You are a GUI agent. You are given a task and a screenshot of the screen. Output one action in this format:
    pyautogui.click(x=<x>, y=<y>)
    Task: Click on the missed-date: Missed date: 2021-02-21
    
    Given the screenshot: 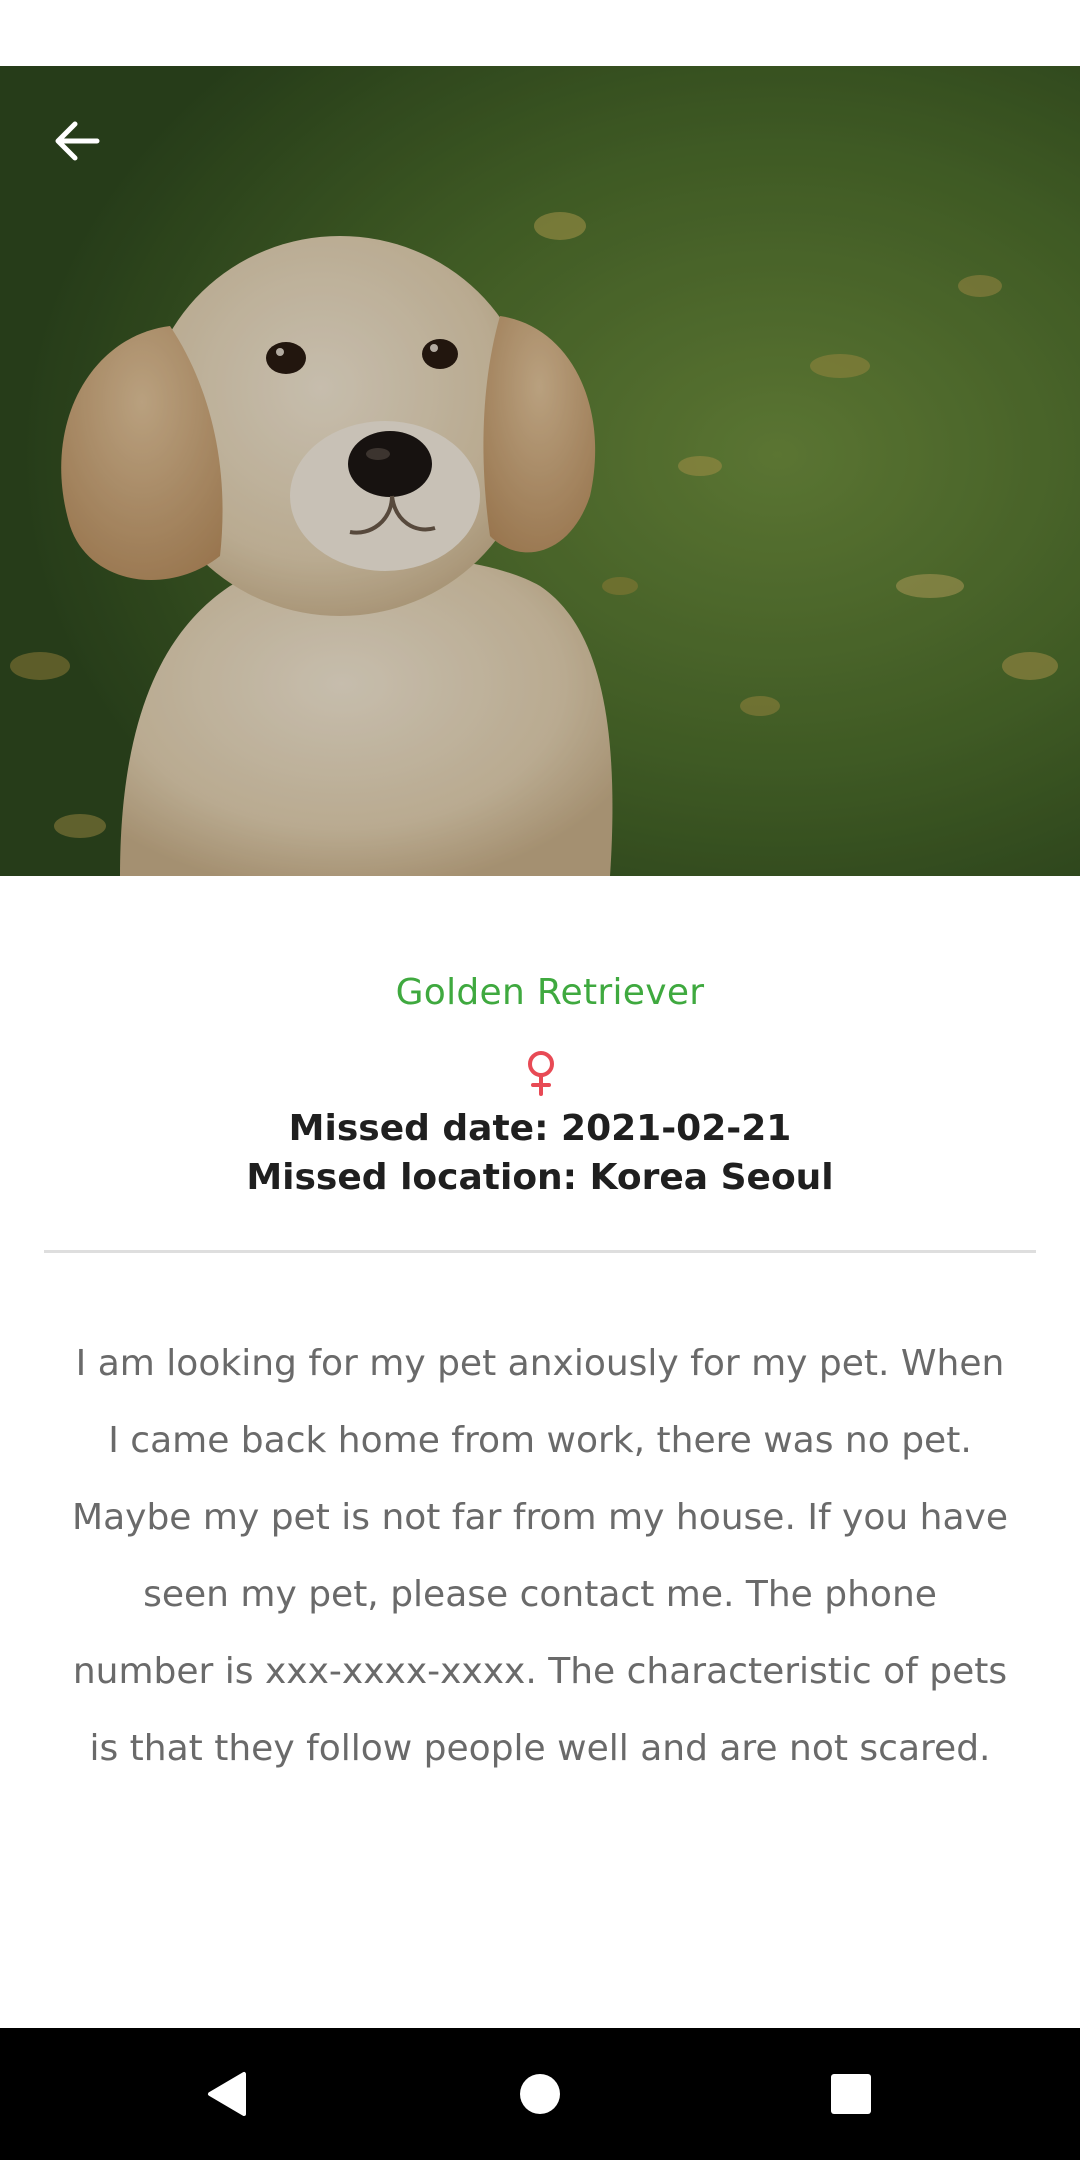 What is the action you would take?
    pyautogui.click(x=540, y=1128)
    